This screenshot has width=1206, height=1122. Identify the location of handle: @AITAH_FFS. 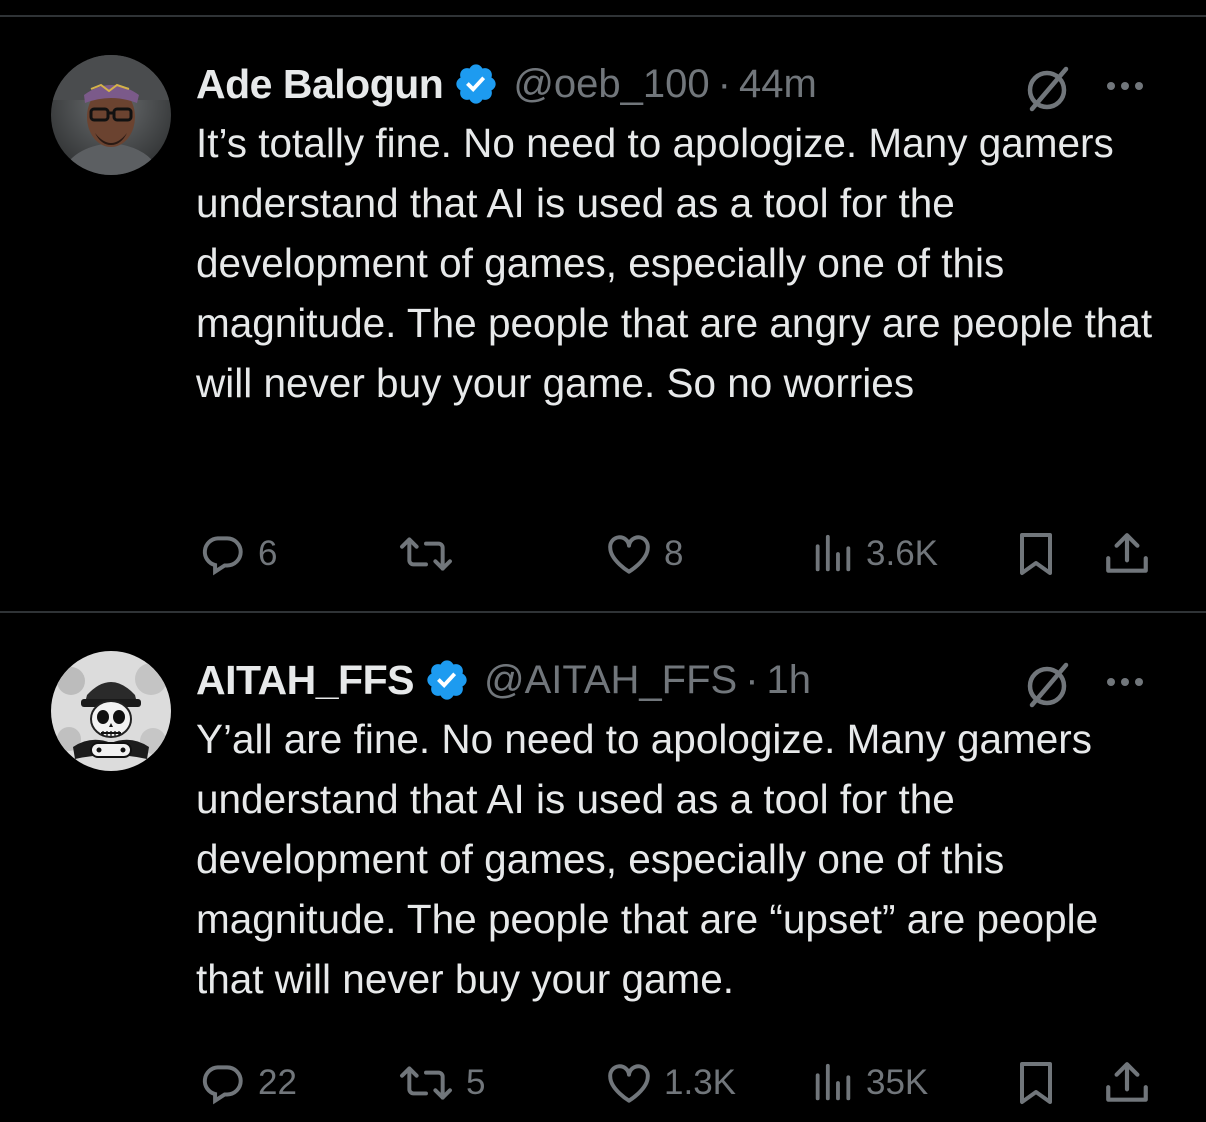
(610, 680).